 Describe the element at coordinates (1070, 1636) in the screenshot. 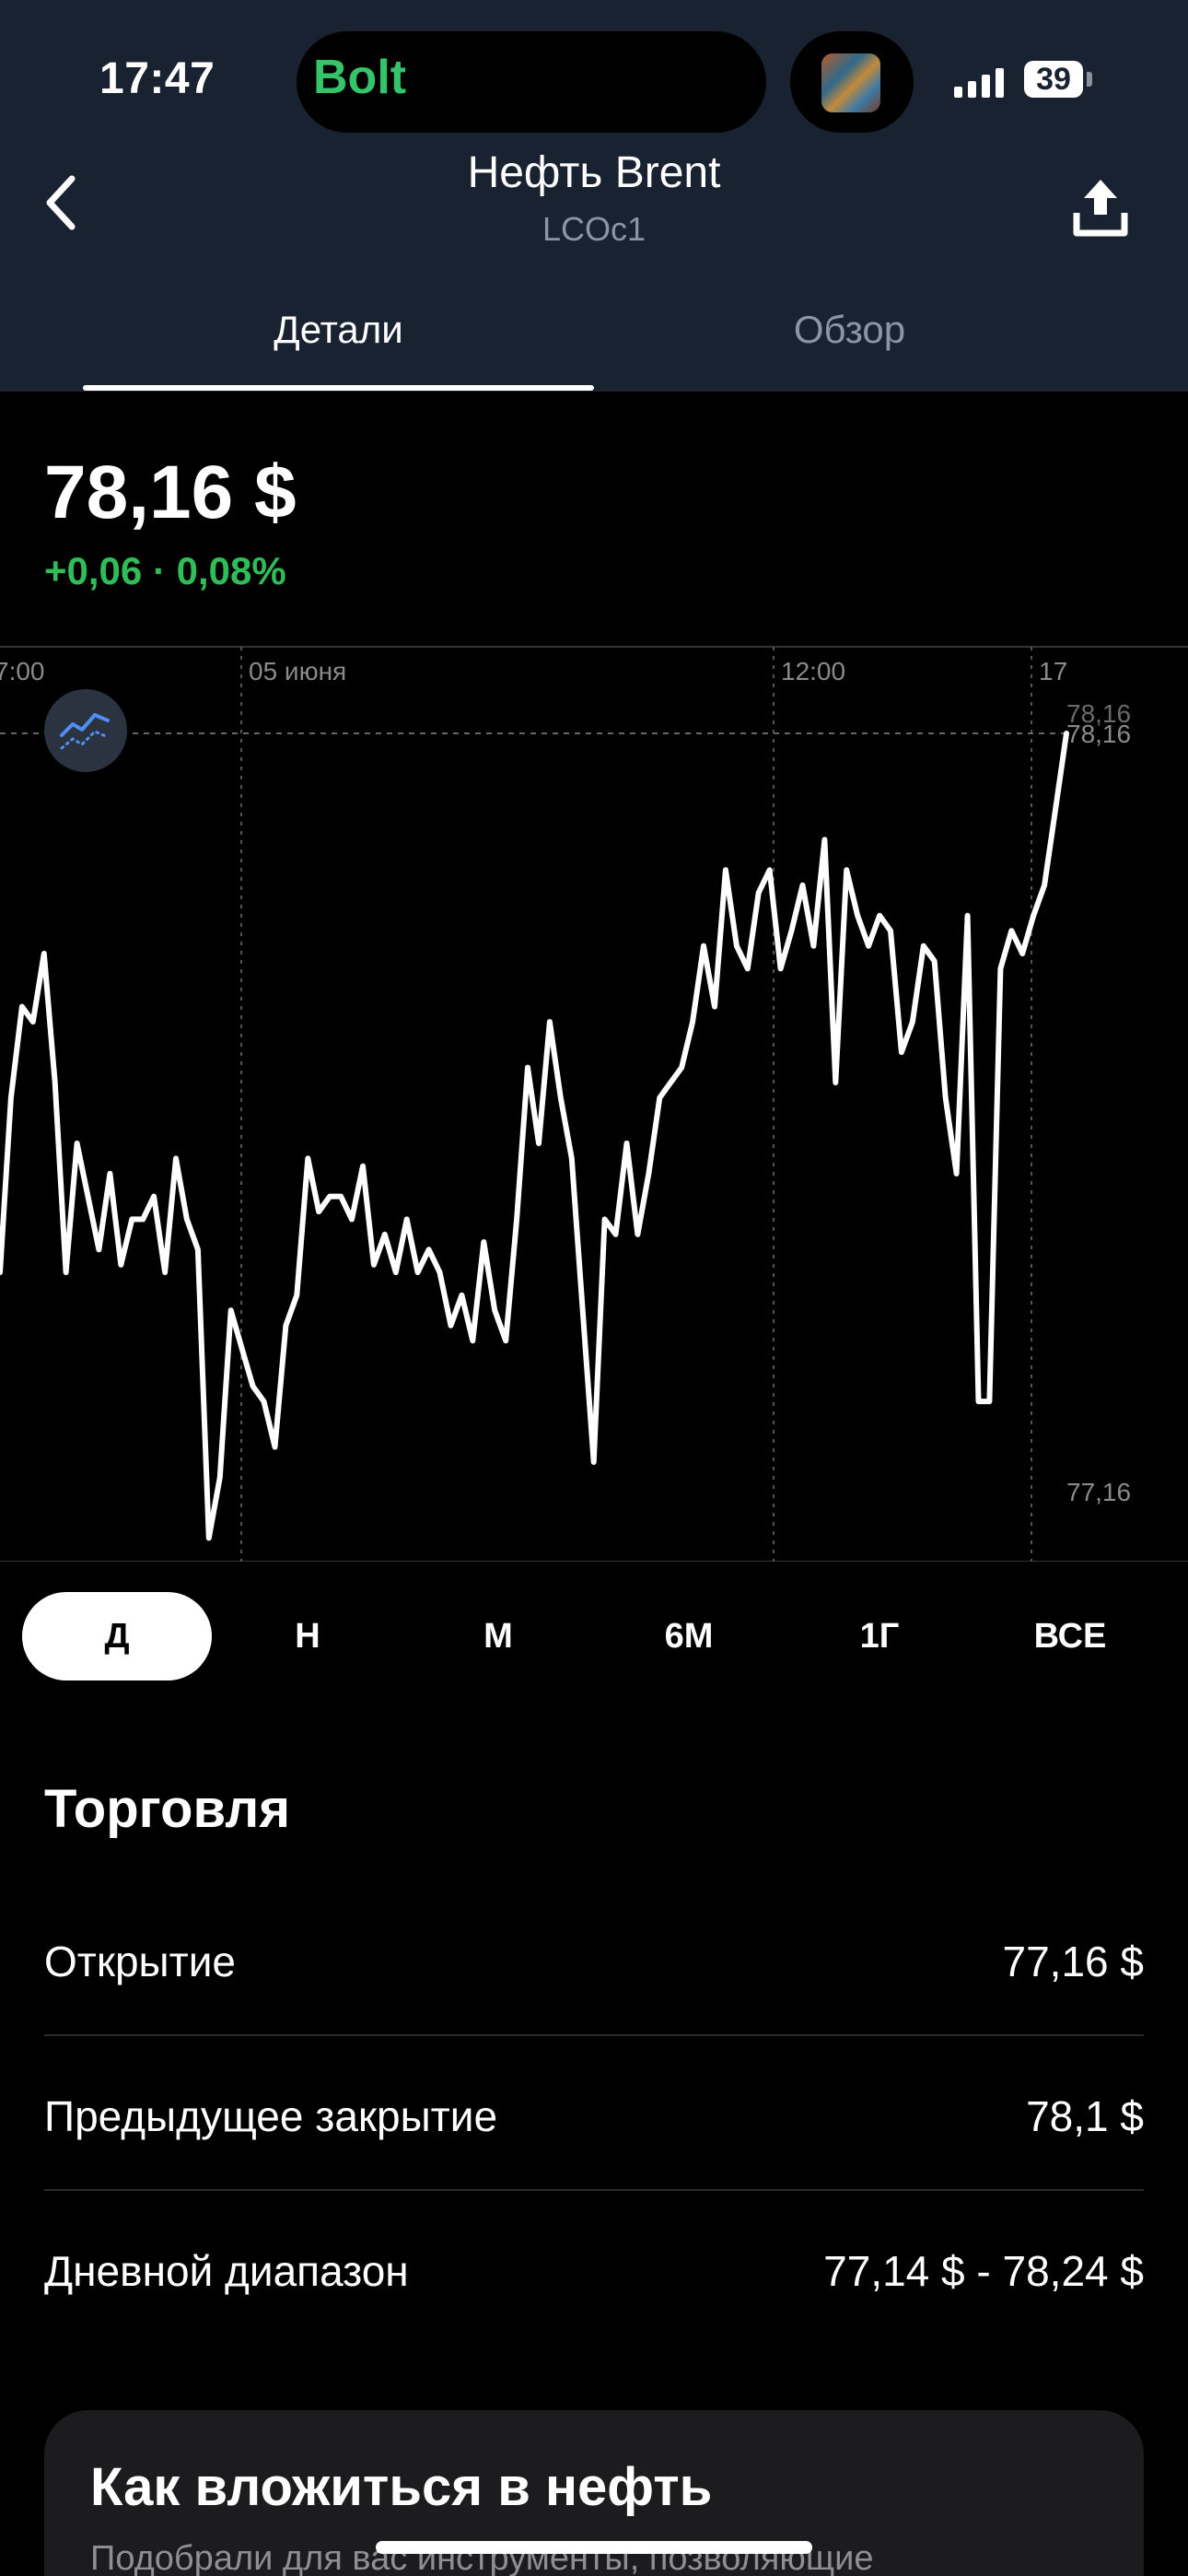

I see `period-all: ВСЕ` at that location.